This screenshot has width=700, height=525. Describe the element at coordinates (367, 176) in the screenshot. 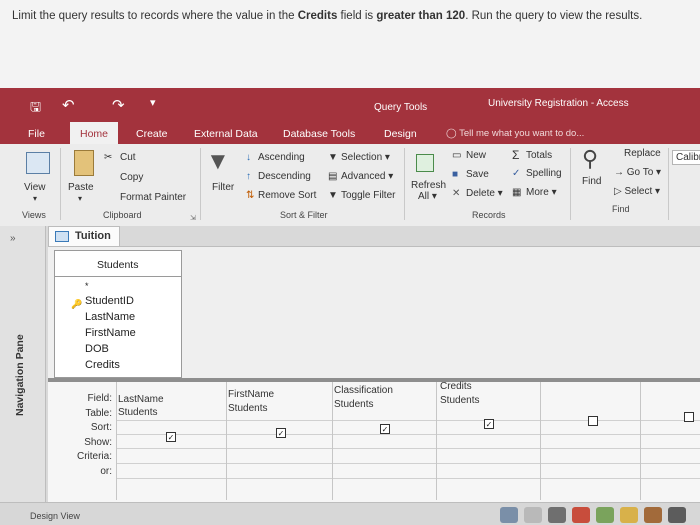

I see `advanced-button: Advanced ▾` at that location.